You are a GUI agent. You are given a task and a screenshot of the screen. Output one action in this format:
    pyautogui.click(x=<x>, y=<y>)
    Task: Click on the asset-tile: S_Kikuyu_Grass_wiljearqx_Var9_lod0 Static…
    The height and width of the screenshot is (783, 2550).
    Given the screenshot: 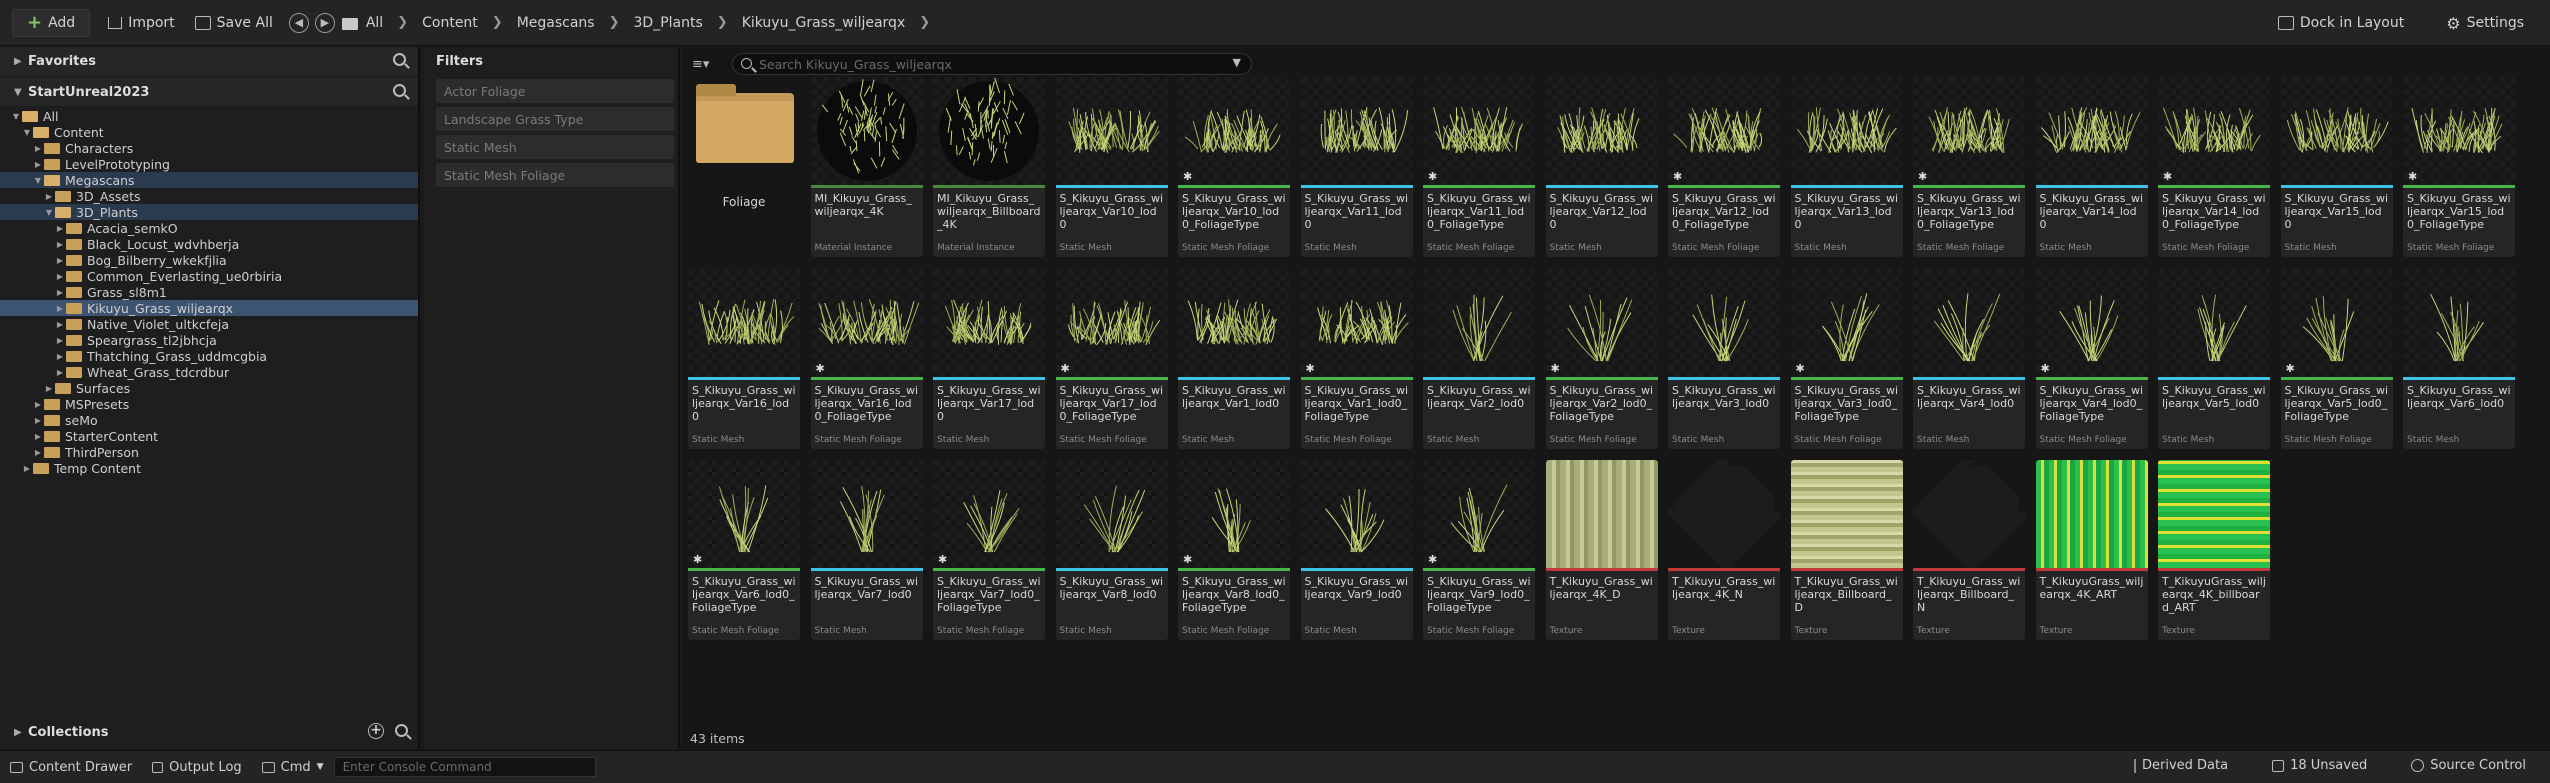 What is the action you would take?
    pyautogui.click(x=1356, y=550)
    